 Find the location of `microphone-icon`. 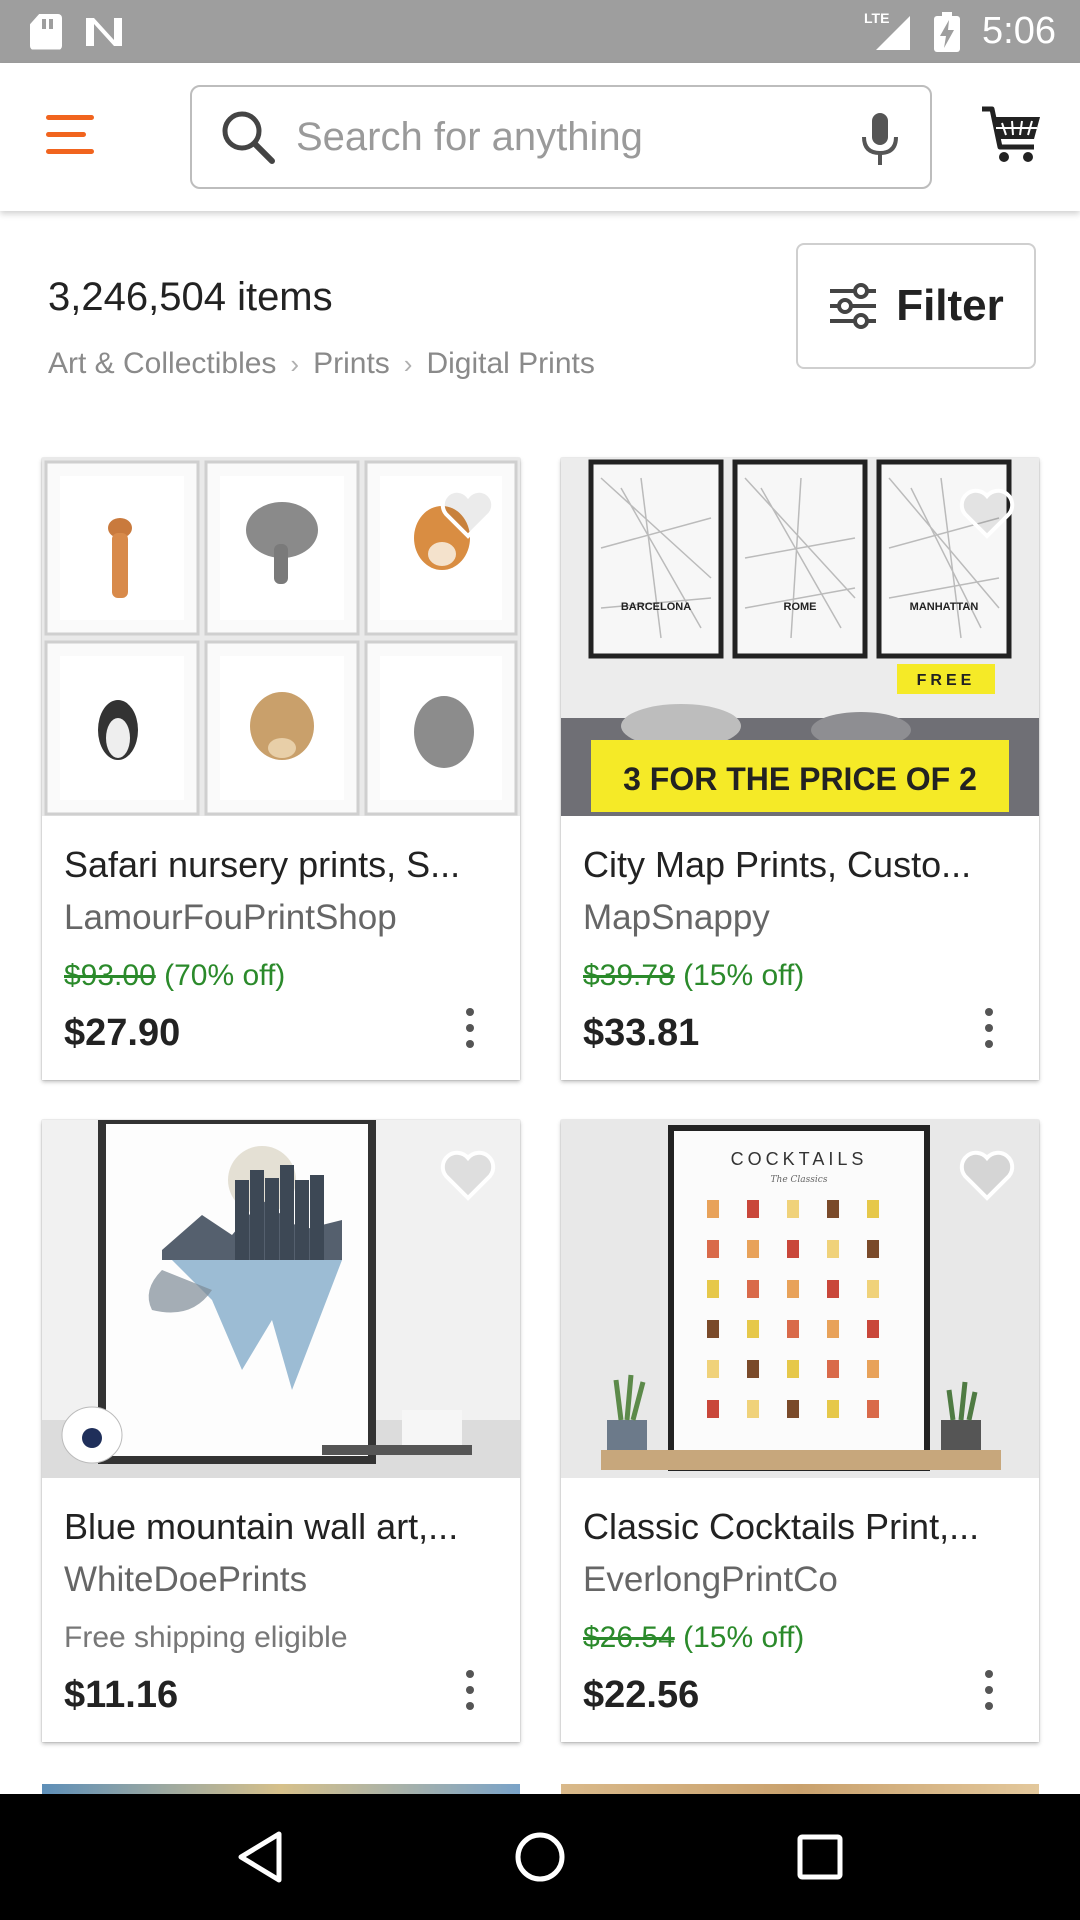

microphone-icon is located at coordinates (880, 140).